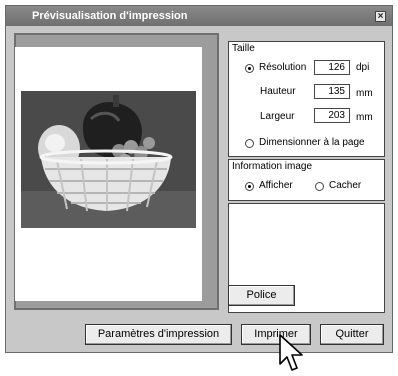 The width and height of the screenshot is (398, 376). Describe the element at coordinates (249, 186) in the screenshot. I see `show-radio` at that location.